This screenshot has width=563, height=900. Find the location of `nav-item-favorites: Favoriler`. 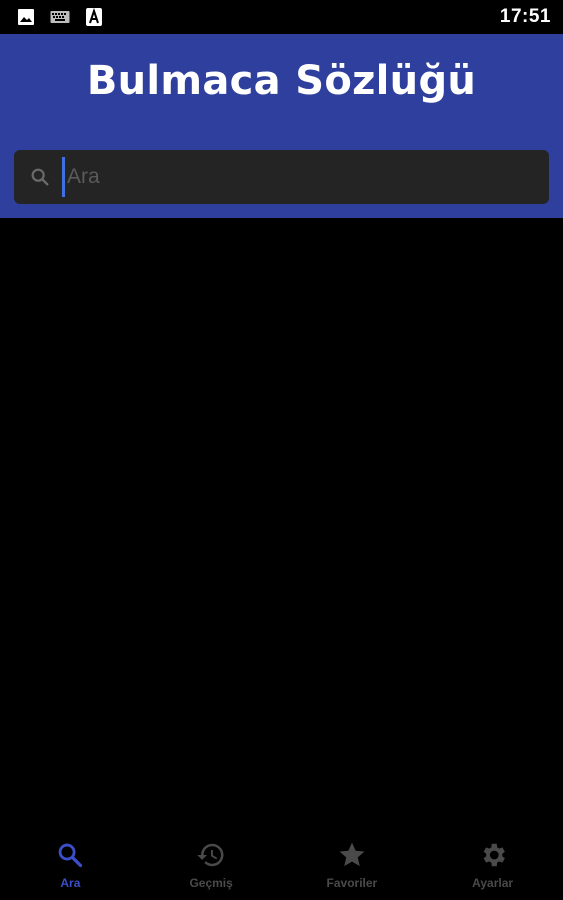

nav-item-favorites: Favoriler is located at coordinates (352, 864).